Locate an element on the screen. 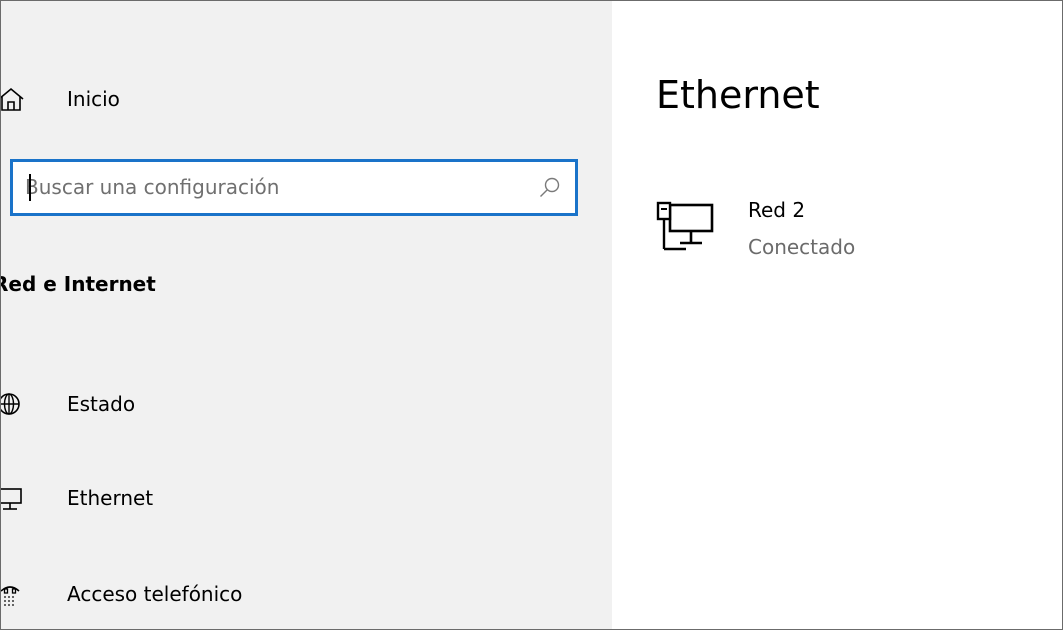 This screenshot has width=1063, height=630. network-name: Red 2 is located at coordinates (777, 210).